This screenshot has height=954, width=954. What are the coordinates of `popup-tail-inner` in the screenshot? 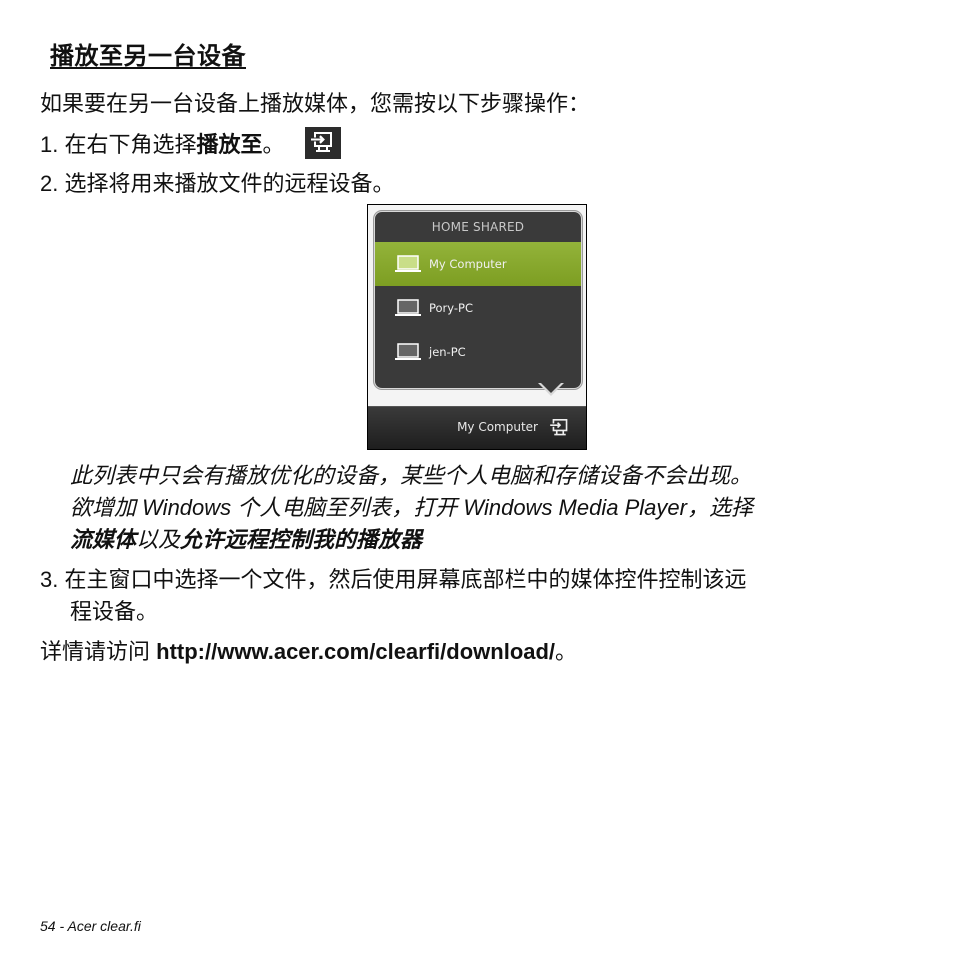 It's located at (551, 387).